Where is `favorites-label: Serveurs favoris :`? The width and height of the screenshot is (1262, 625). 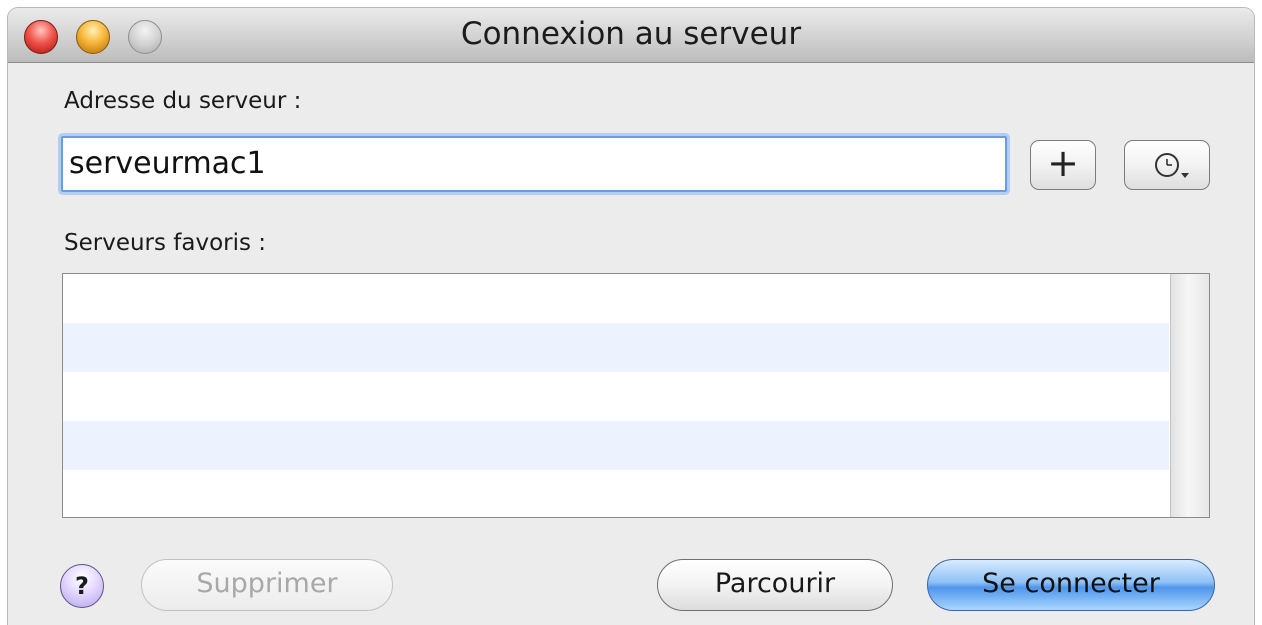 favorites-label: Serveurs favoris : is located at coordinates (165, 243).